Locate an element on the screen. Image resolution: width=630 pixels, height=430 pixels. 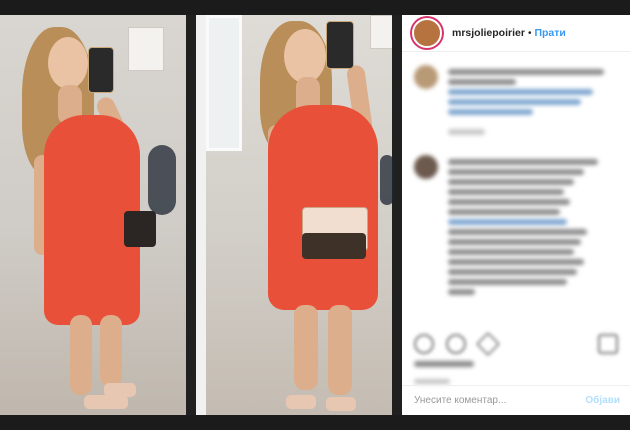
follow-button: Прати is located at coordinates (549, 33).